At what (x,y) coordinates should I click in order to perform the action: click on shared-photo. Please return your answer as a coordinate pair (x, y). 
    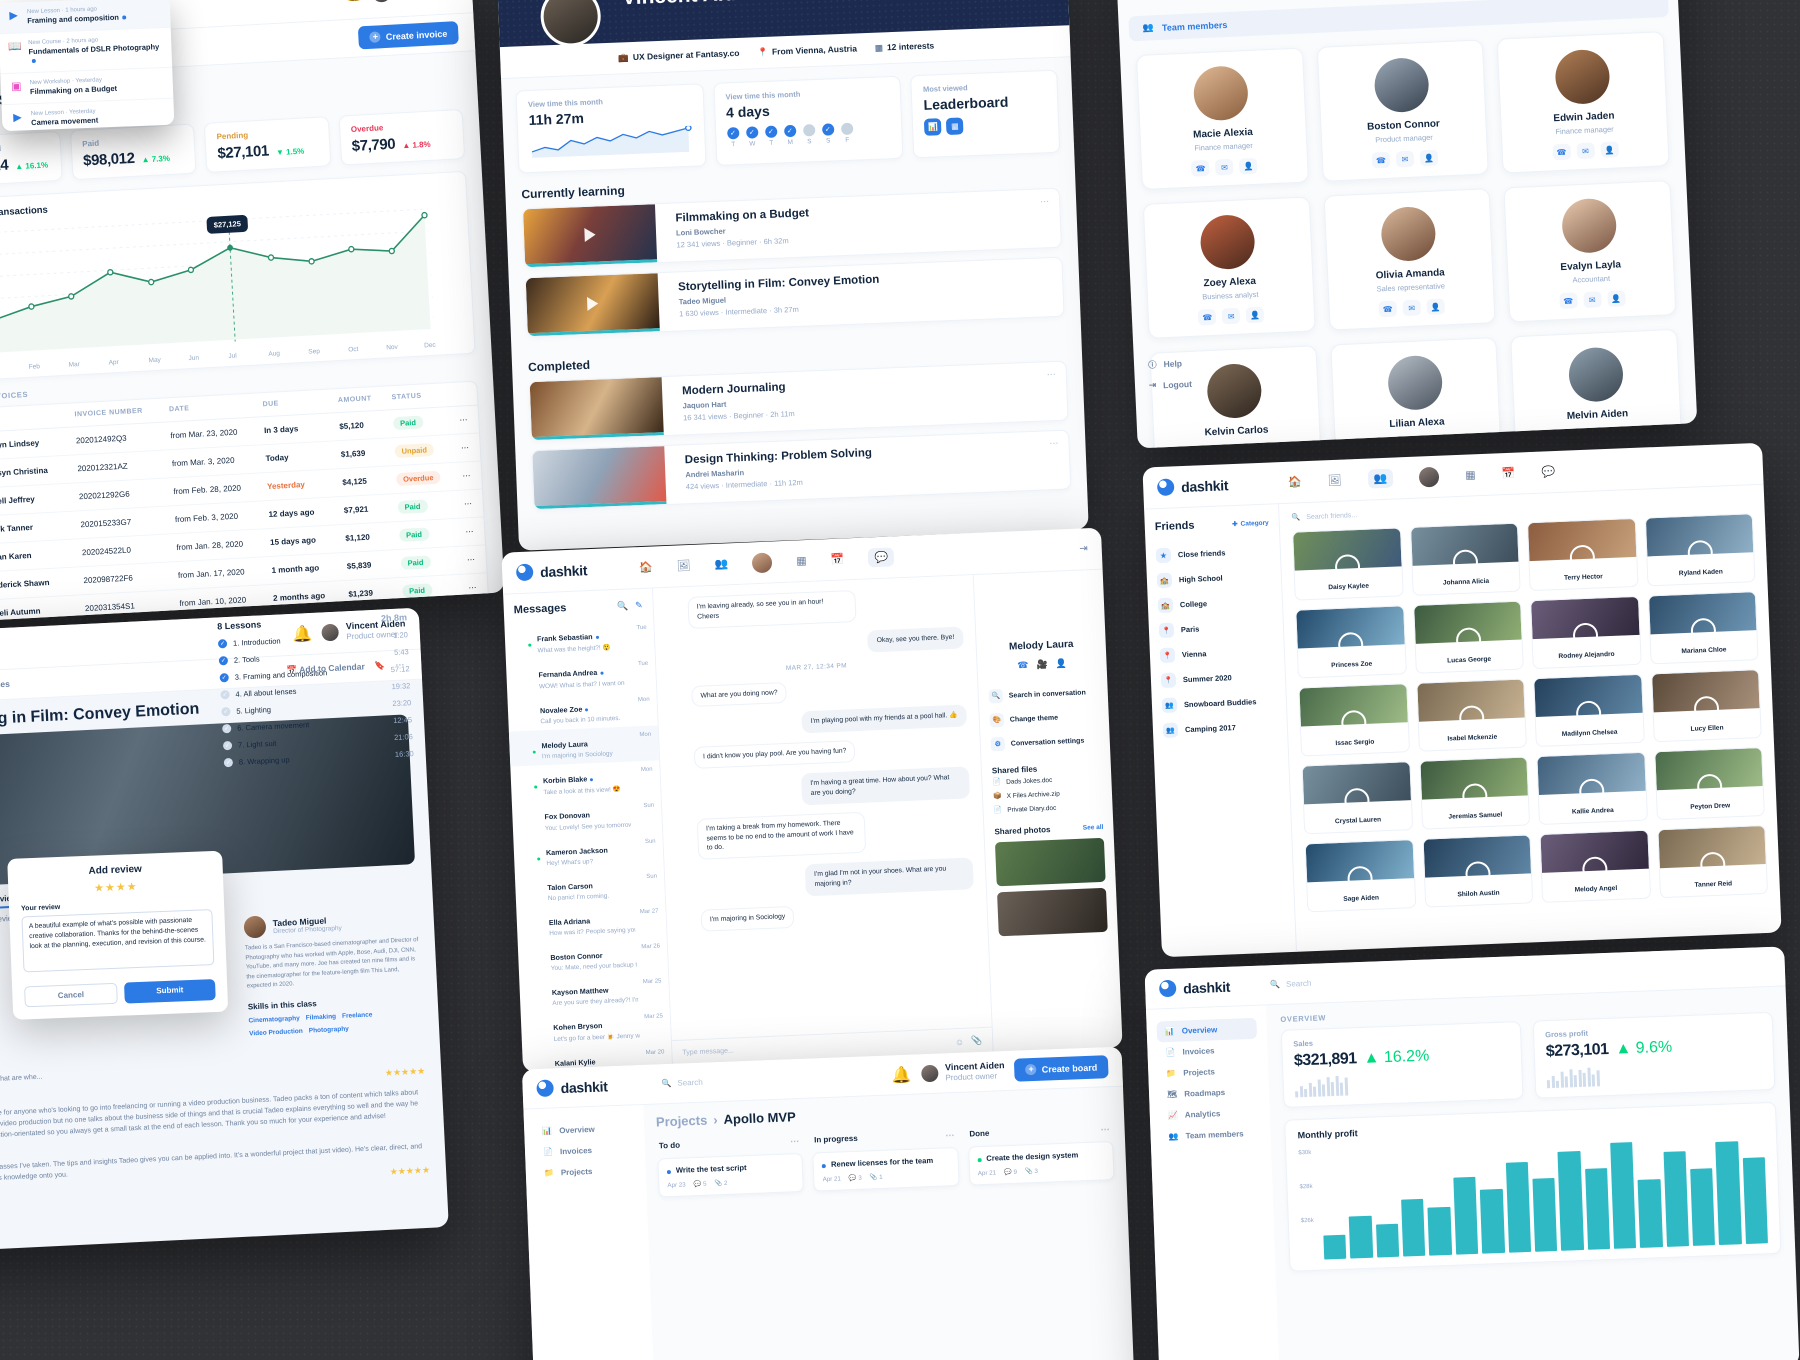
    Looking at the image, I should click on (1052, 912).